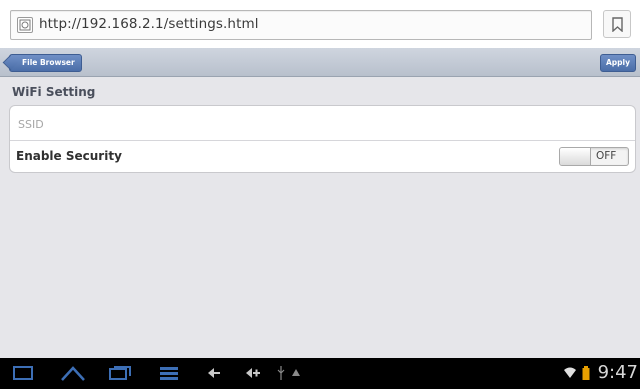 This screenshot has width=640, height=389. I want to click on url-text: http://192.168.2.1/settings.html, so click(149, 24).